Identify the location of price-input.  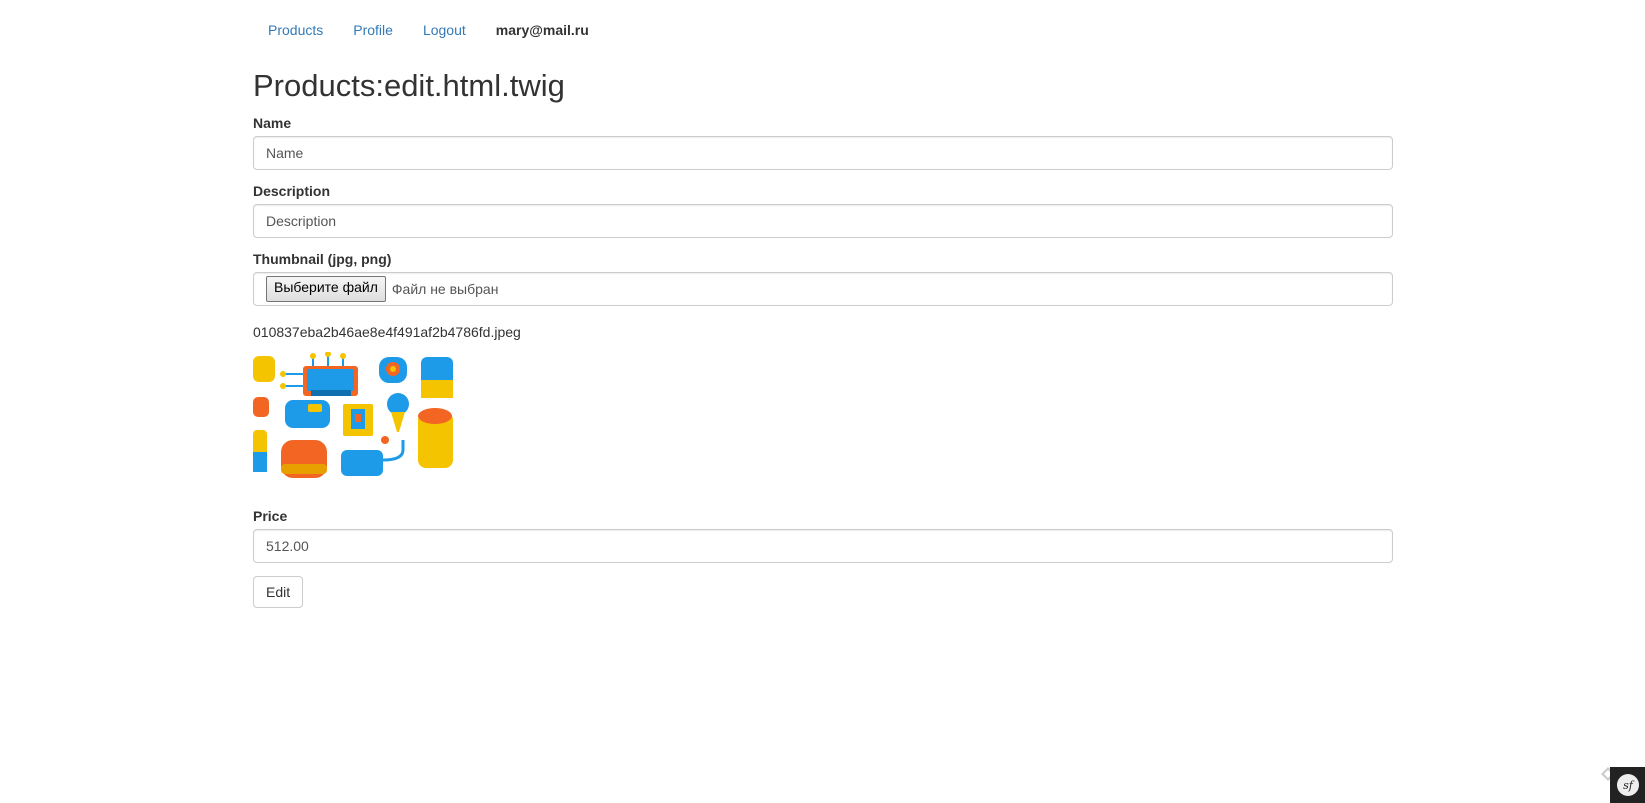
(823, 546).